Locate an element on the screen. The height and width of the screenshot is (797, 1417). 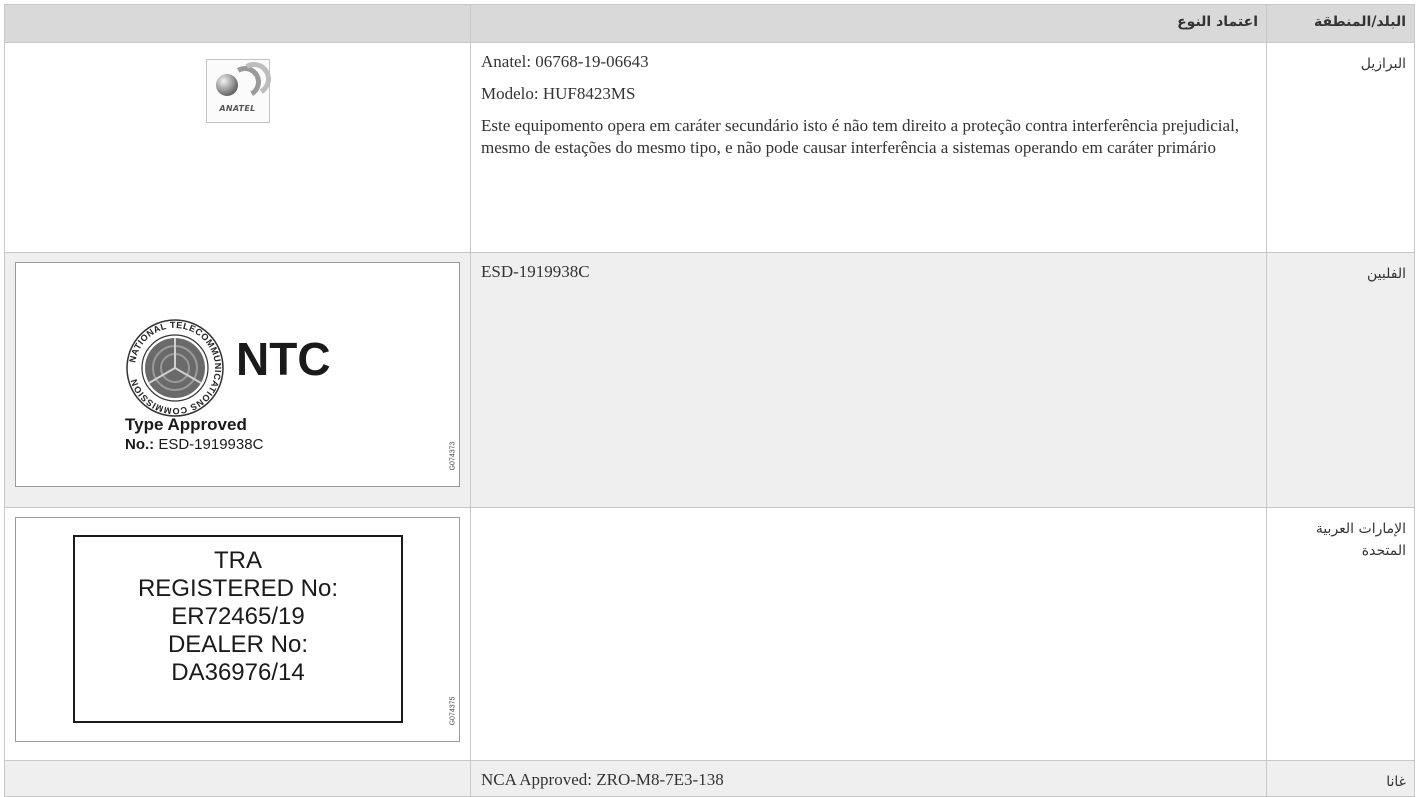
tra-registered-label: REGISTERED No: is located at coordinates (238, 588).